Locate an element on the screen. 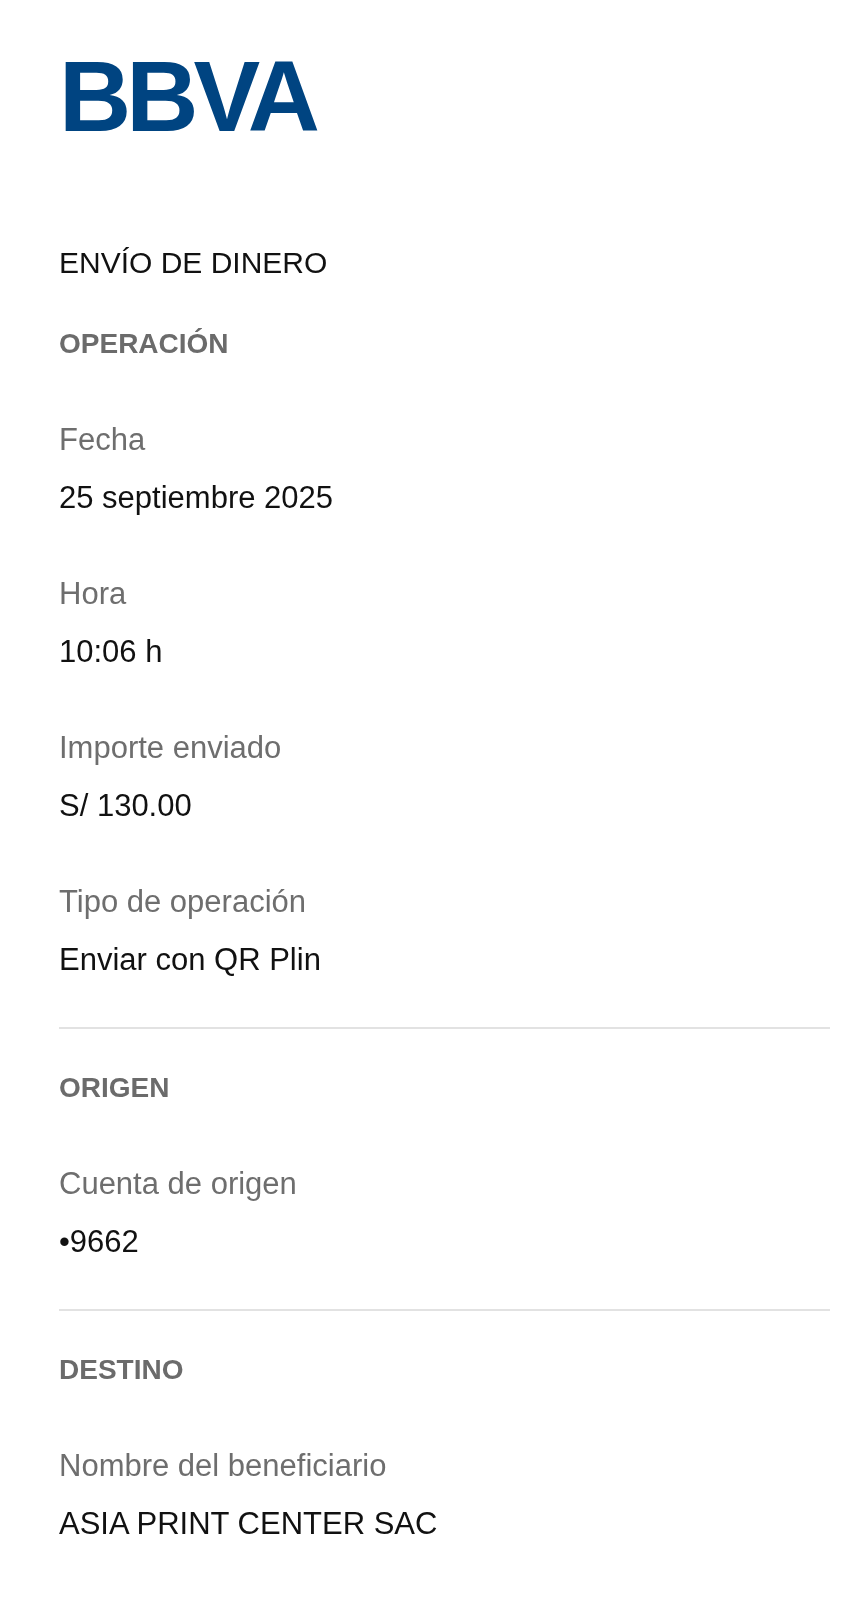 The width and height of the screenshot is (849, 1600). field-value: 10:06 h is located at coordinates (111, 652).